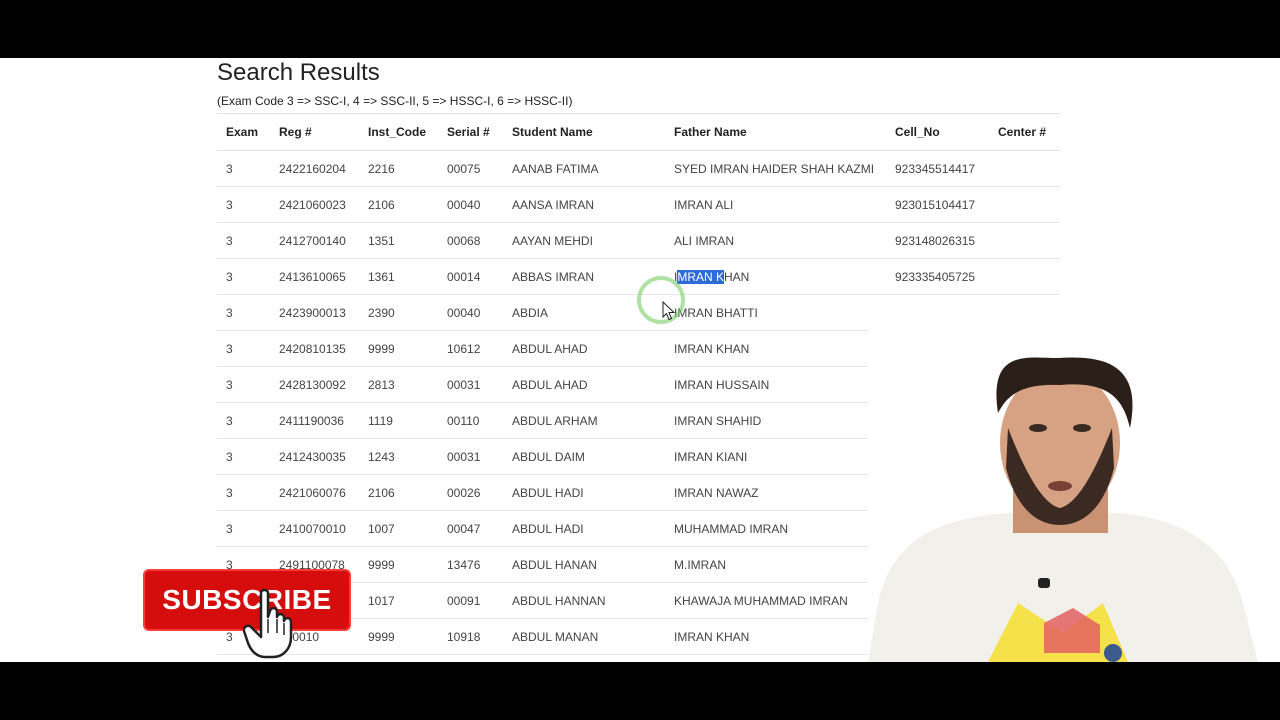  I want to click on cell-father-name: IMRAN KIANI, so click(775, 456).